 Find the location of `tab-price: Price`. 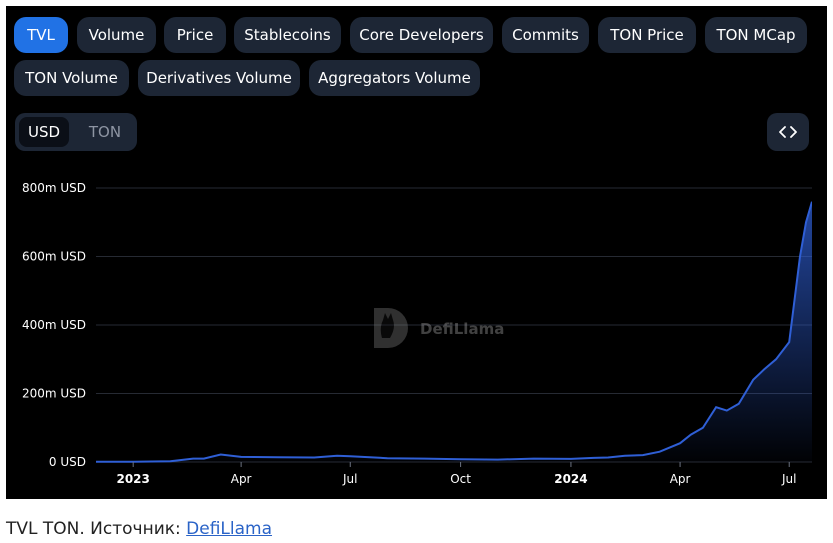

tab-price: Price is located at coordinates (195, 35).